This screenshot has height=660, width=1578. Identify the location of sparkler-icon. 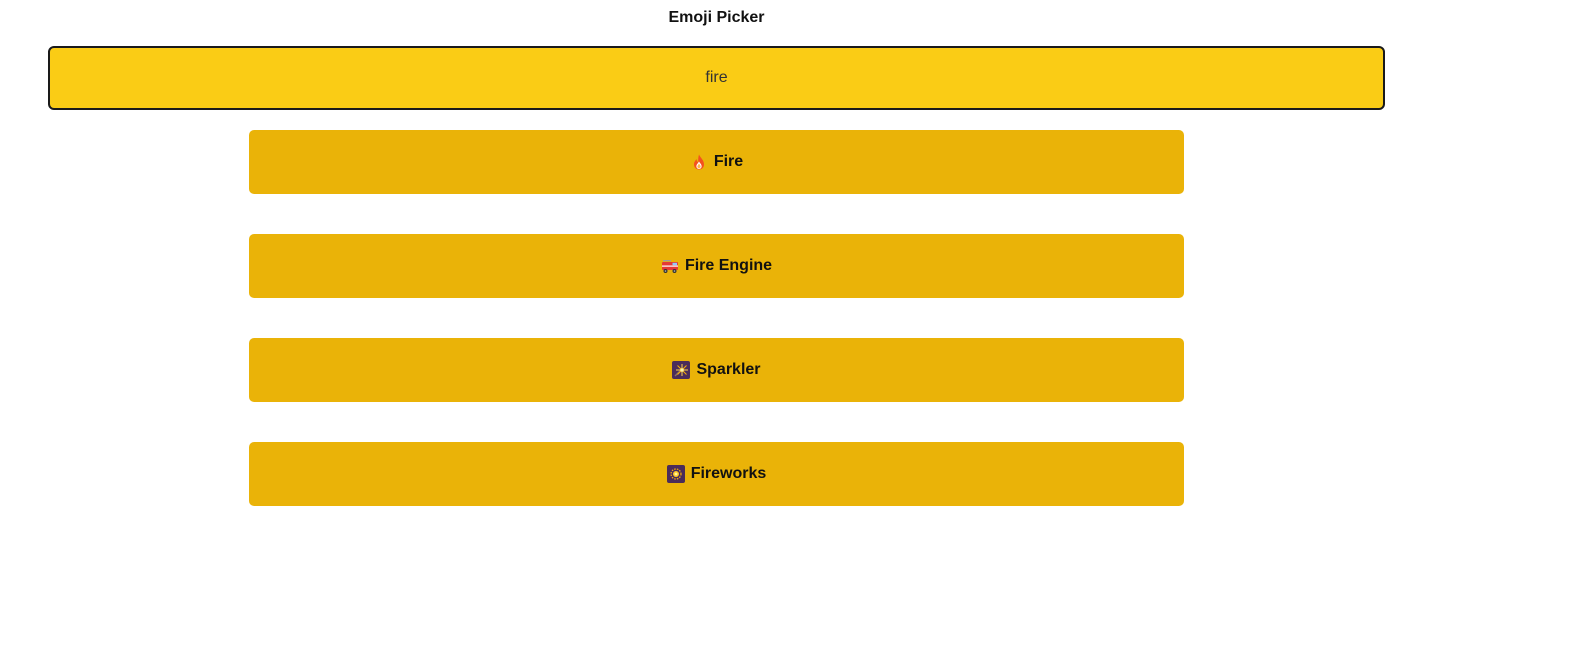
(681, 370).